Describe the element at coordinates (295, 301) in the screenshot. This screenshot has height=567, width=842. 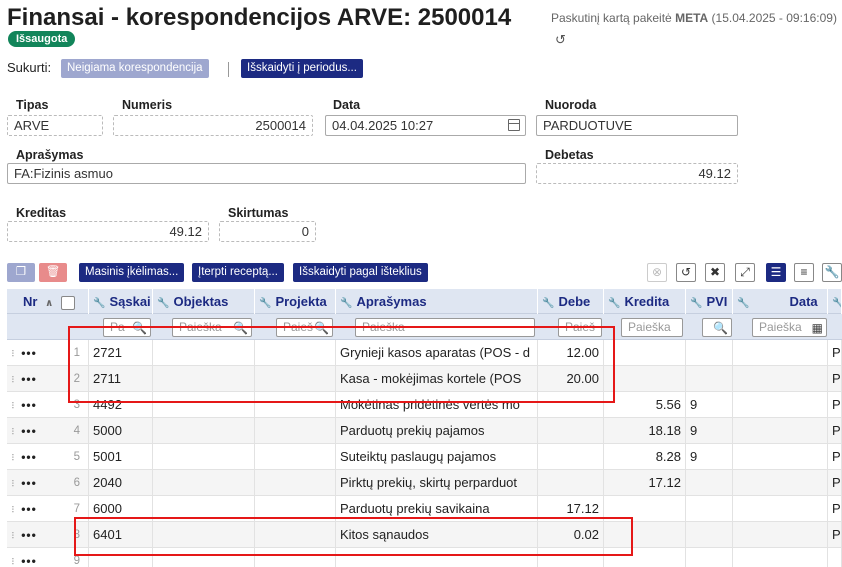
I see `column-header-projektas: 🔧 Projekta` at that location.